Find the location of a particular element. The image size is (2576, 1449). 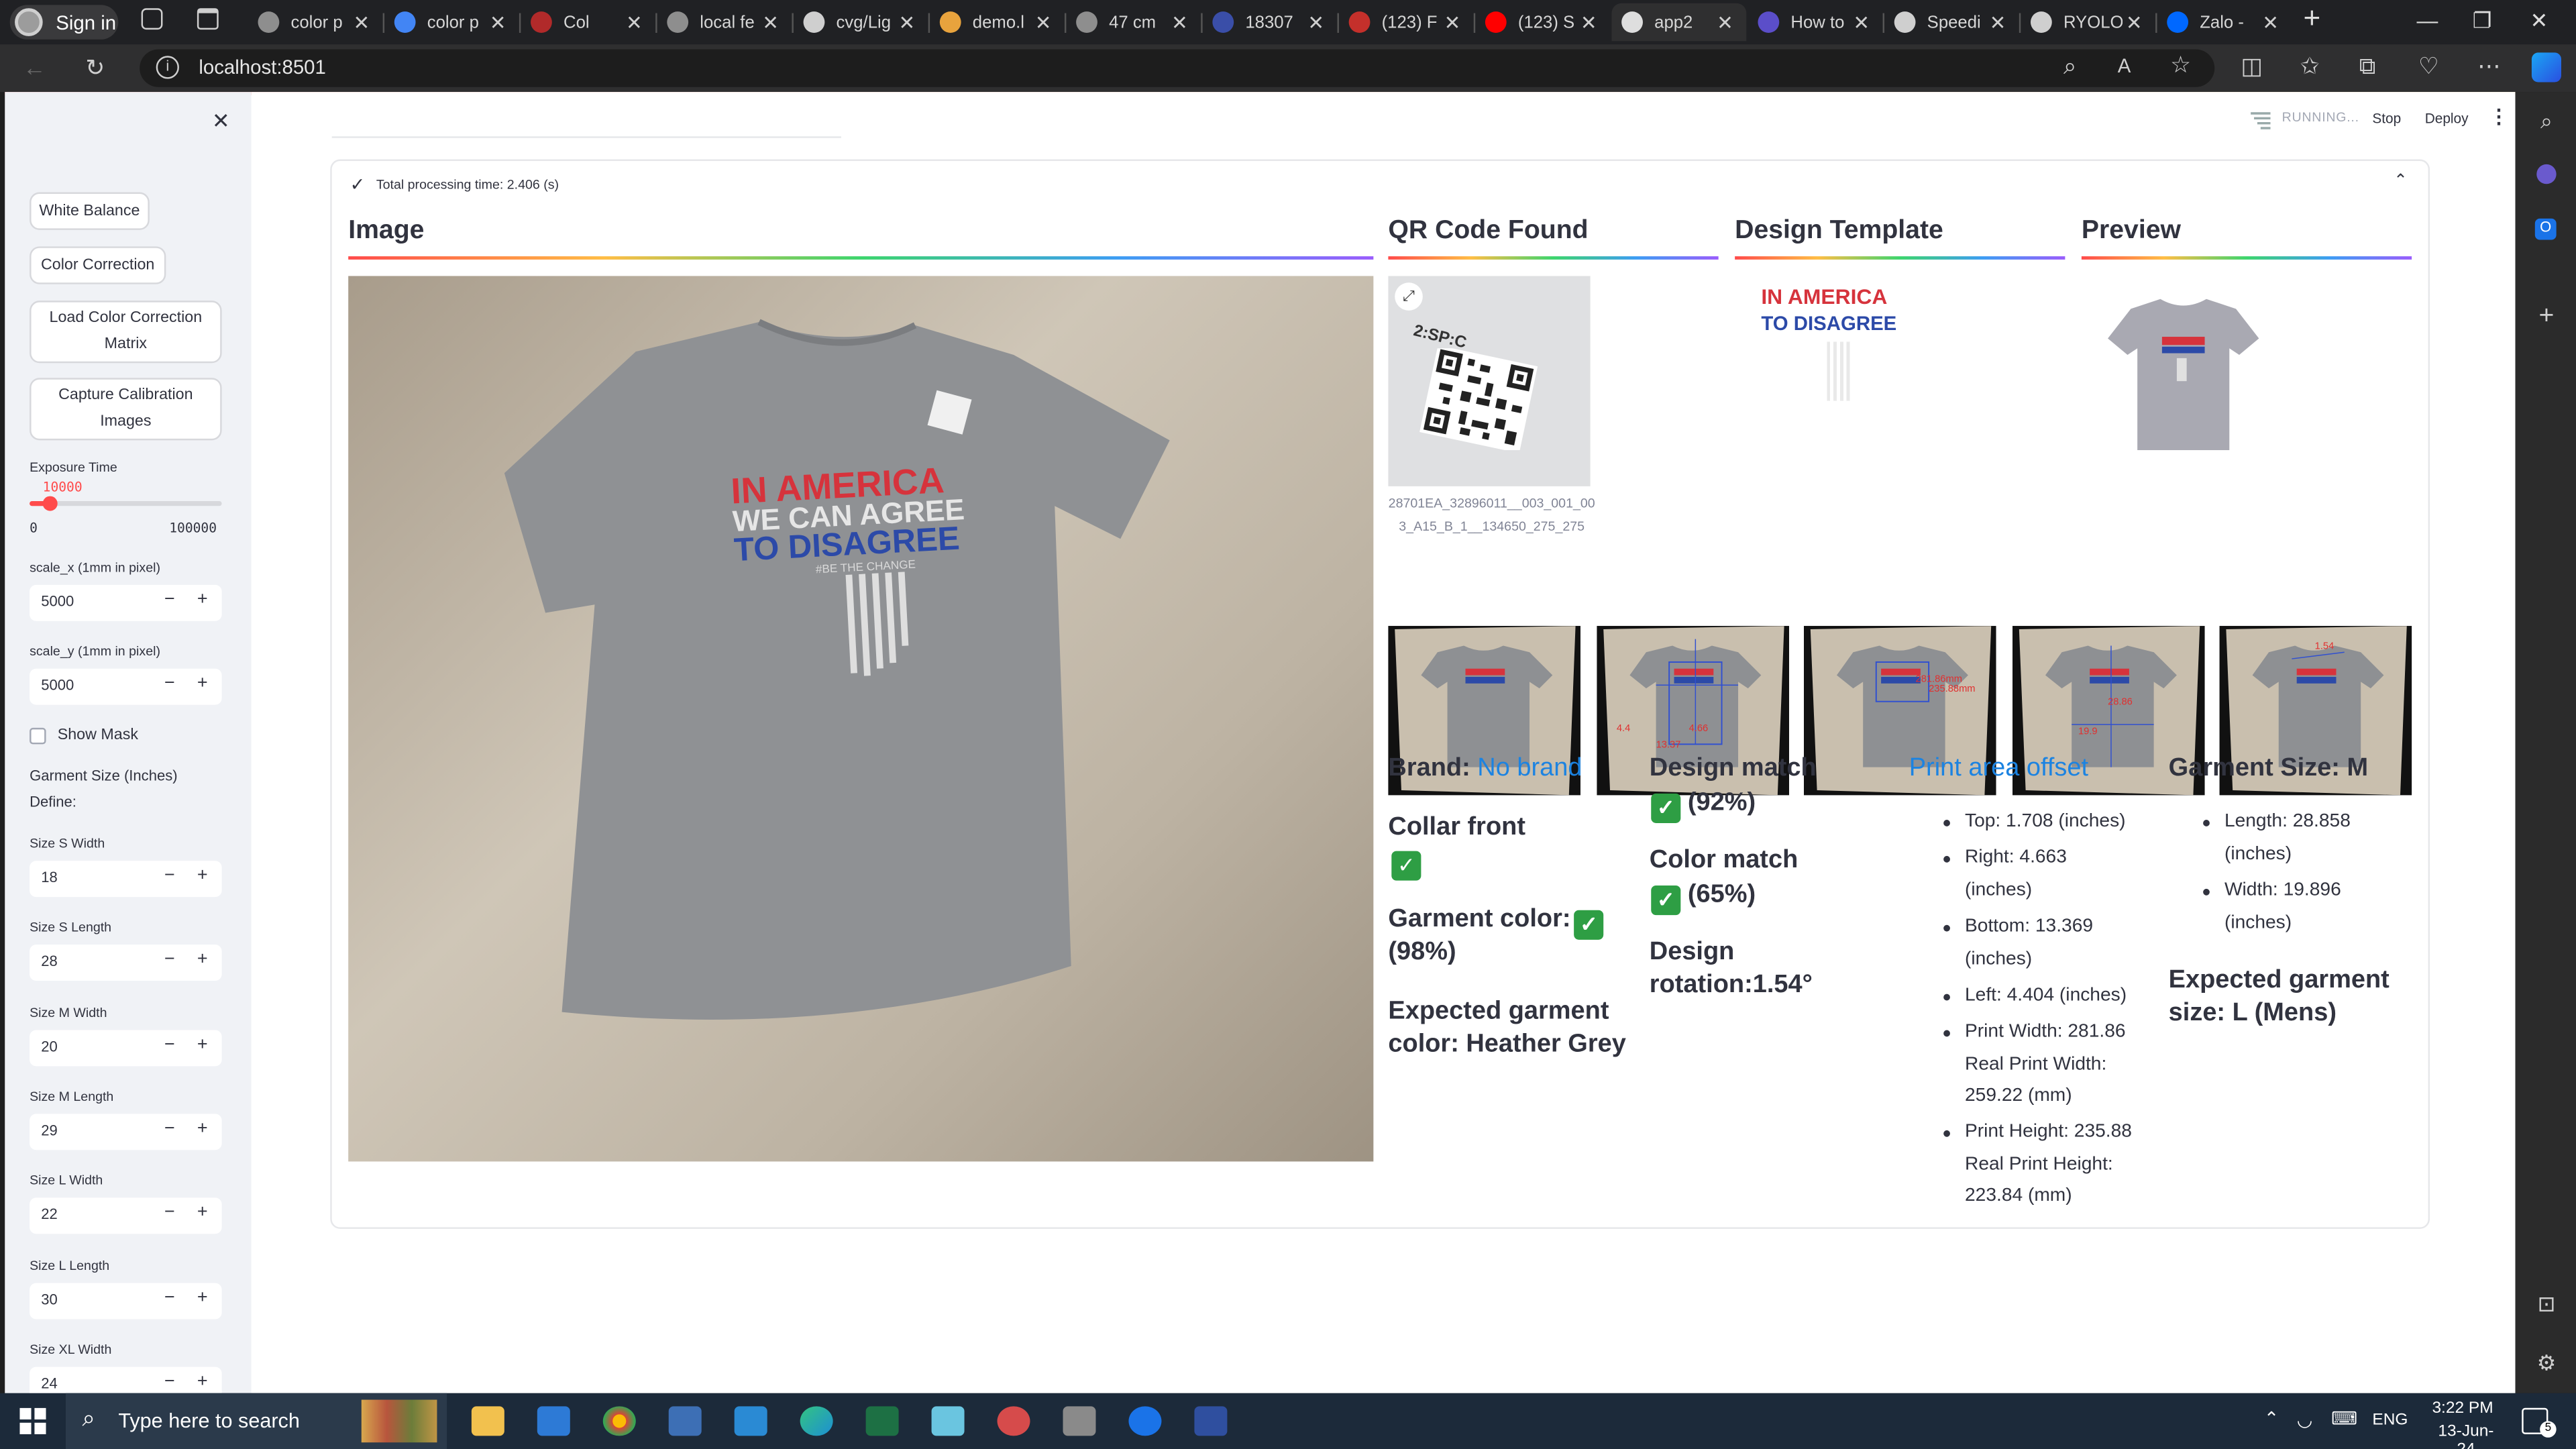

browser-tab: How to ✕ is located at coordinates (1815, 22).